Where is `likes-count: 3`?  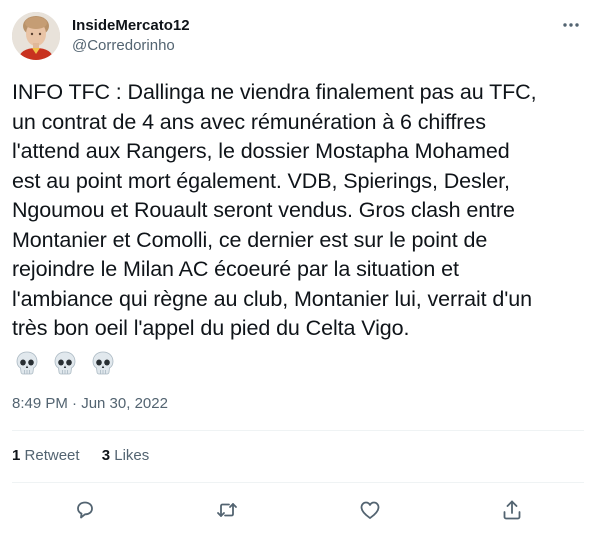
likes-count: 3 is located at coordinates (106, 455).